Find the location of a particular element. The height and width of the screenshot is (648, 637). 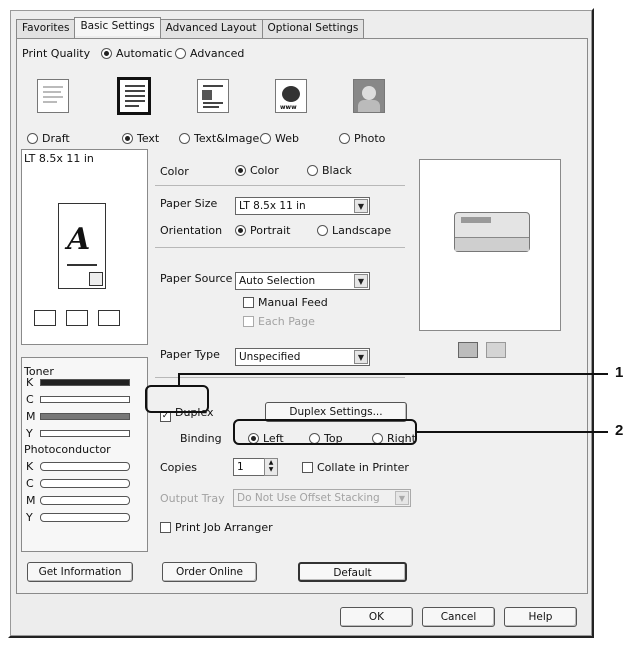

tab-basic-settings: Basic Settings is located at coordinates (117, 26).